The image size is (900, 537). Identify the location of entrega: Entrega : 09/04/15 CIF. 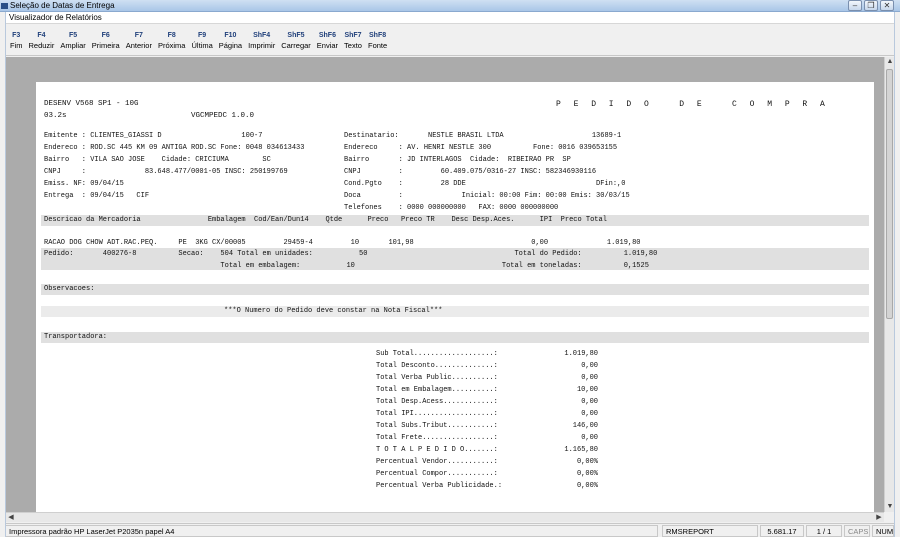
(97, 196).